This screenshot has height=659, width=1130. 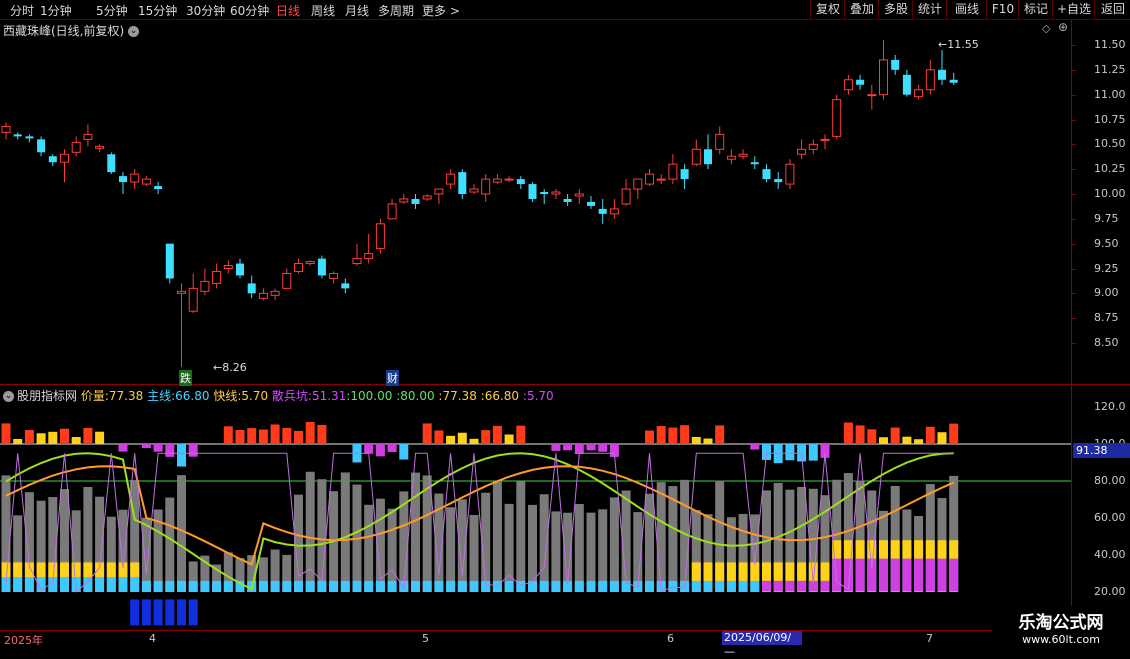 I want to click on cursor-date: 2025/06/09/—, so click(x=762, y=644).